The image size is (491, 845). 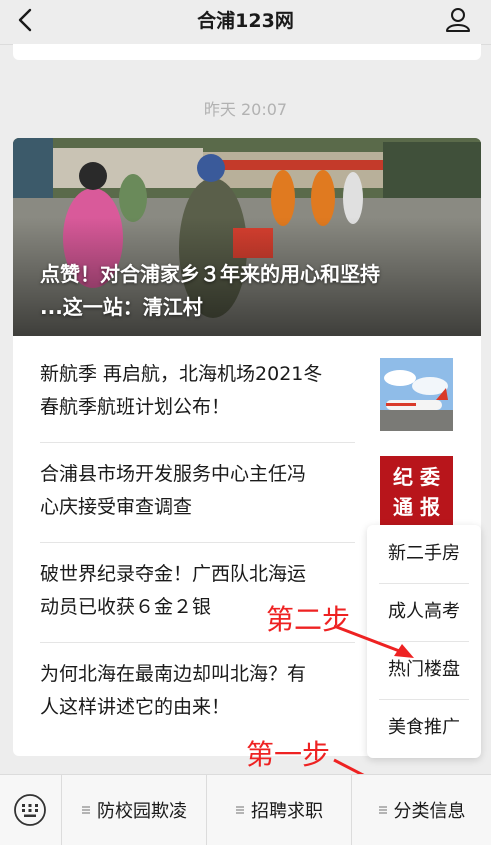 I want to click on menu-button-jobs: 招聘求职, so click(x=279, y=810).